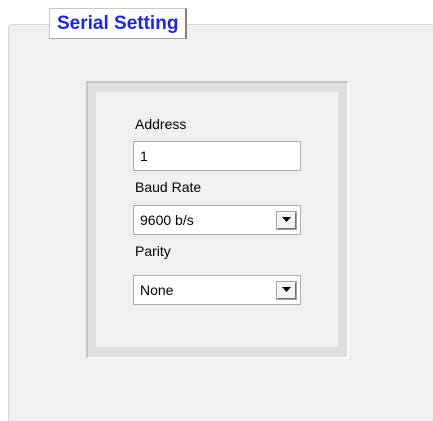 The image size is (433, 421). What do you see at coordinates (217, 156) in the screenshot?
I see `address-input` at bounding box center [217, 156].